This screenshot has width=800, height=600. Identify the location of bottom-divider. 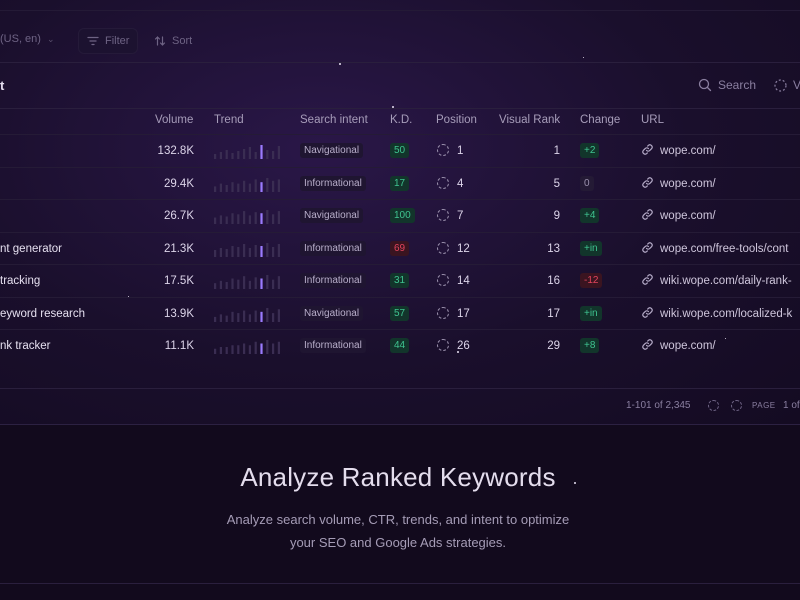
(400, 583).